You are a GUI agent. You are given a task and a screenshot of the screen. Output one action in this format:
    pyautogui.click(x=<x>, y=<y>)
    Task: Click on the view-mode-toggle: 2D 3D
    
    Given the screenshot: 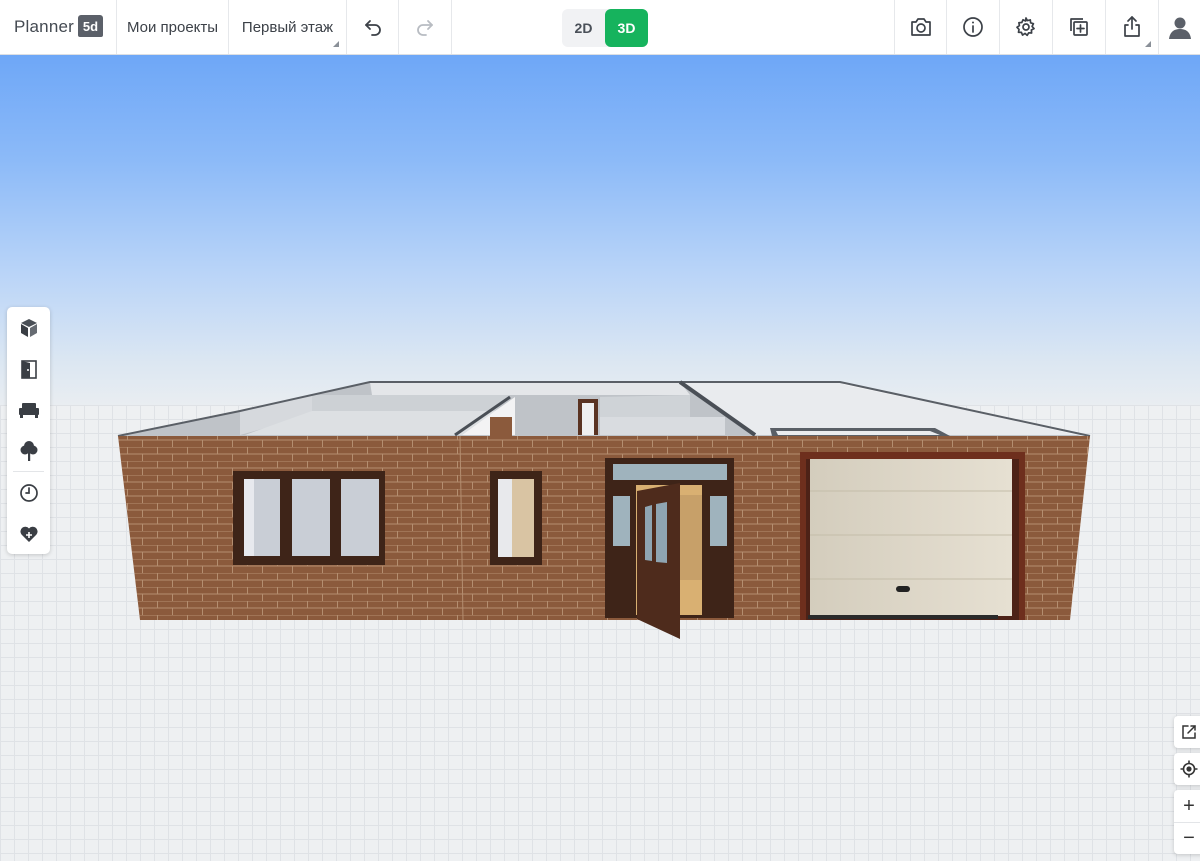 What is the action you would take?
    pyautogui.click(x=605, y=28)
    